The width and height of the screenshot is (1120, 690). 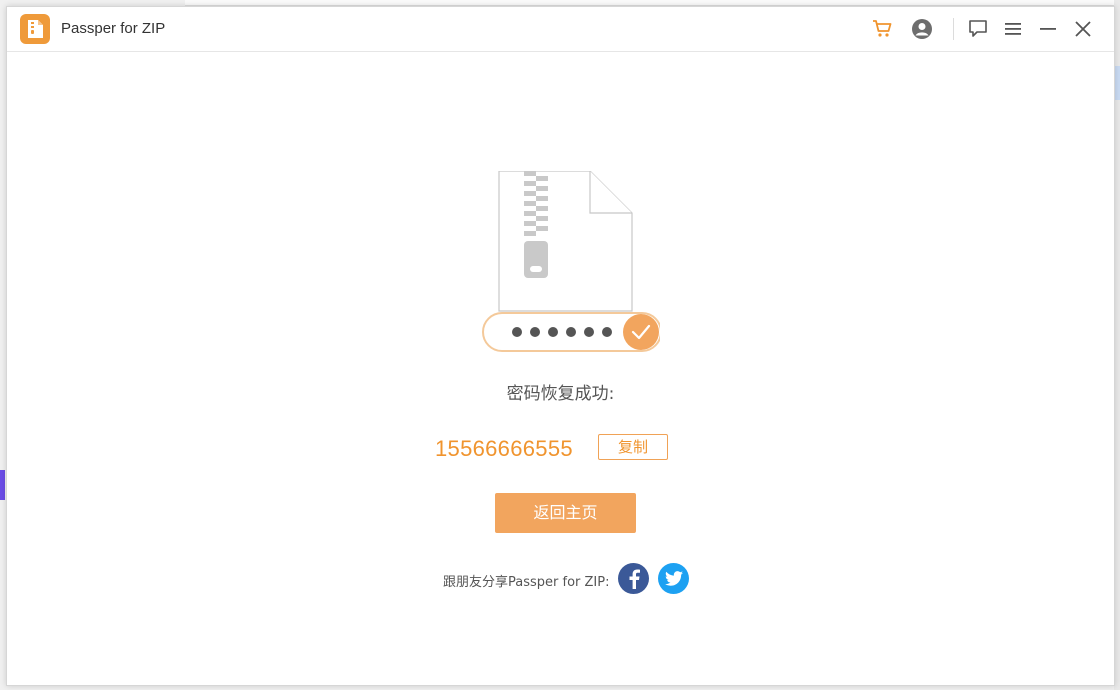 What do you see at coordinates (560, 394) in the screenshot?
I see `recovery-success-label: 密码恢复成功:` at bounding box center [560, 394].